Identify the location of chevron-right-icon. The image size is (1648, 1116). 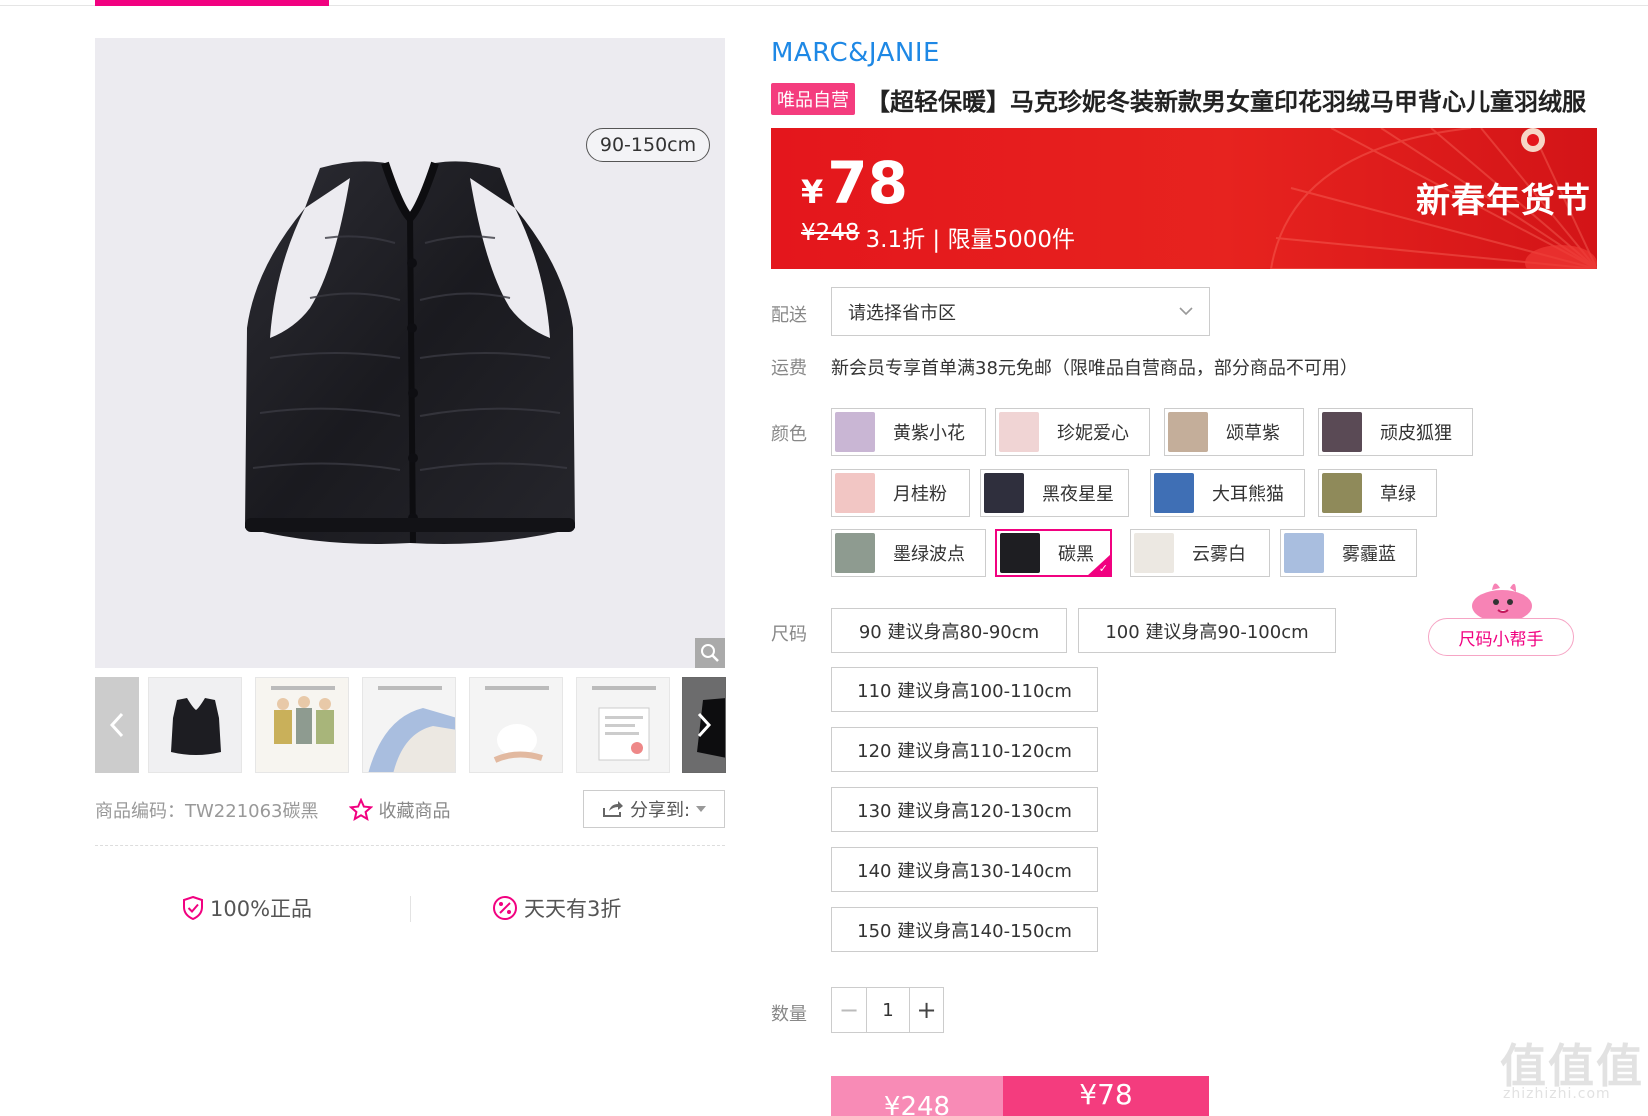
(704, 725).